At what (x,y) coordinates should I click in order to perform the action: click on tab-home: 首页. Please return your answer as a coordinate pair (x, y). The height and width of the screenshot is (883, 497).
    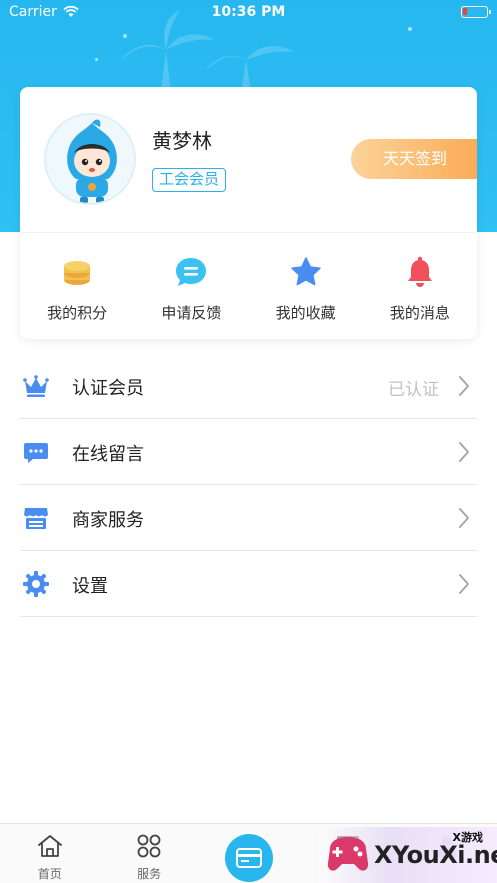
    Looking at the image, I should click on (49, 853).